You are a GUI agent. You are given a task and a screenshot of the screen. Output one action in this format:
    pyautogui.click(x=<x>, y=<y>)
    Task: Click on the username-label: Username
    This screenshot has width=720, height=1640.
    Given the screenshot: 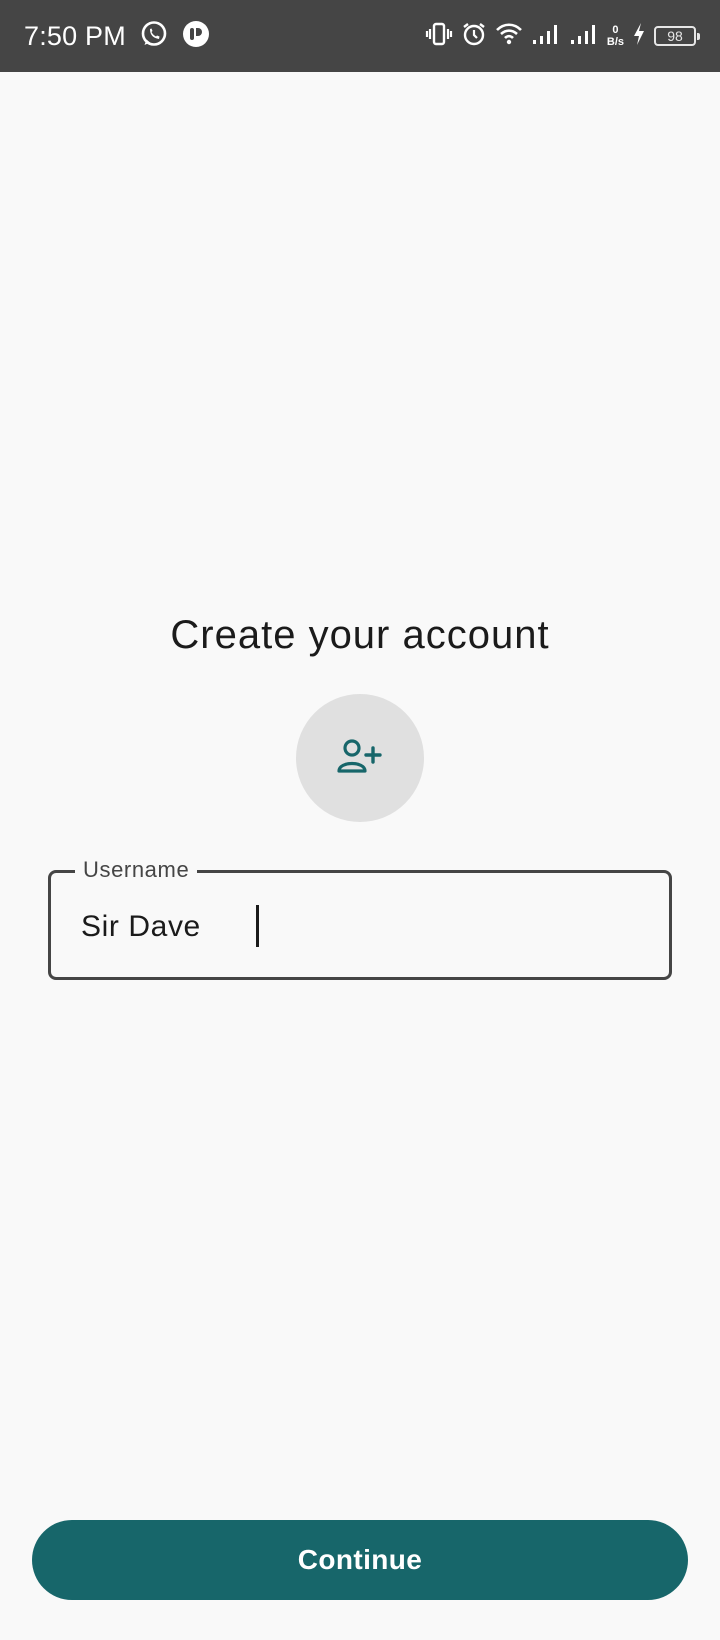 What is the action you would take?
    pyautogui.click(x=136, y=870)
    